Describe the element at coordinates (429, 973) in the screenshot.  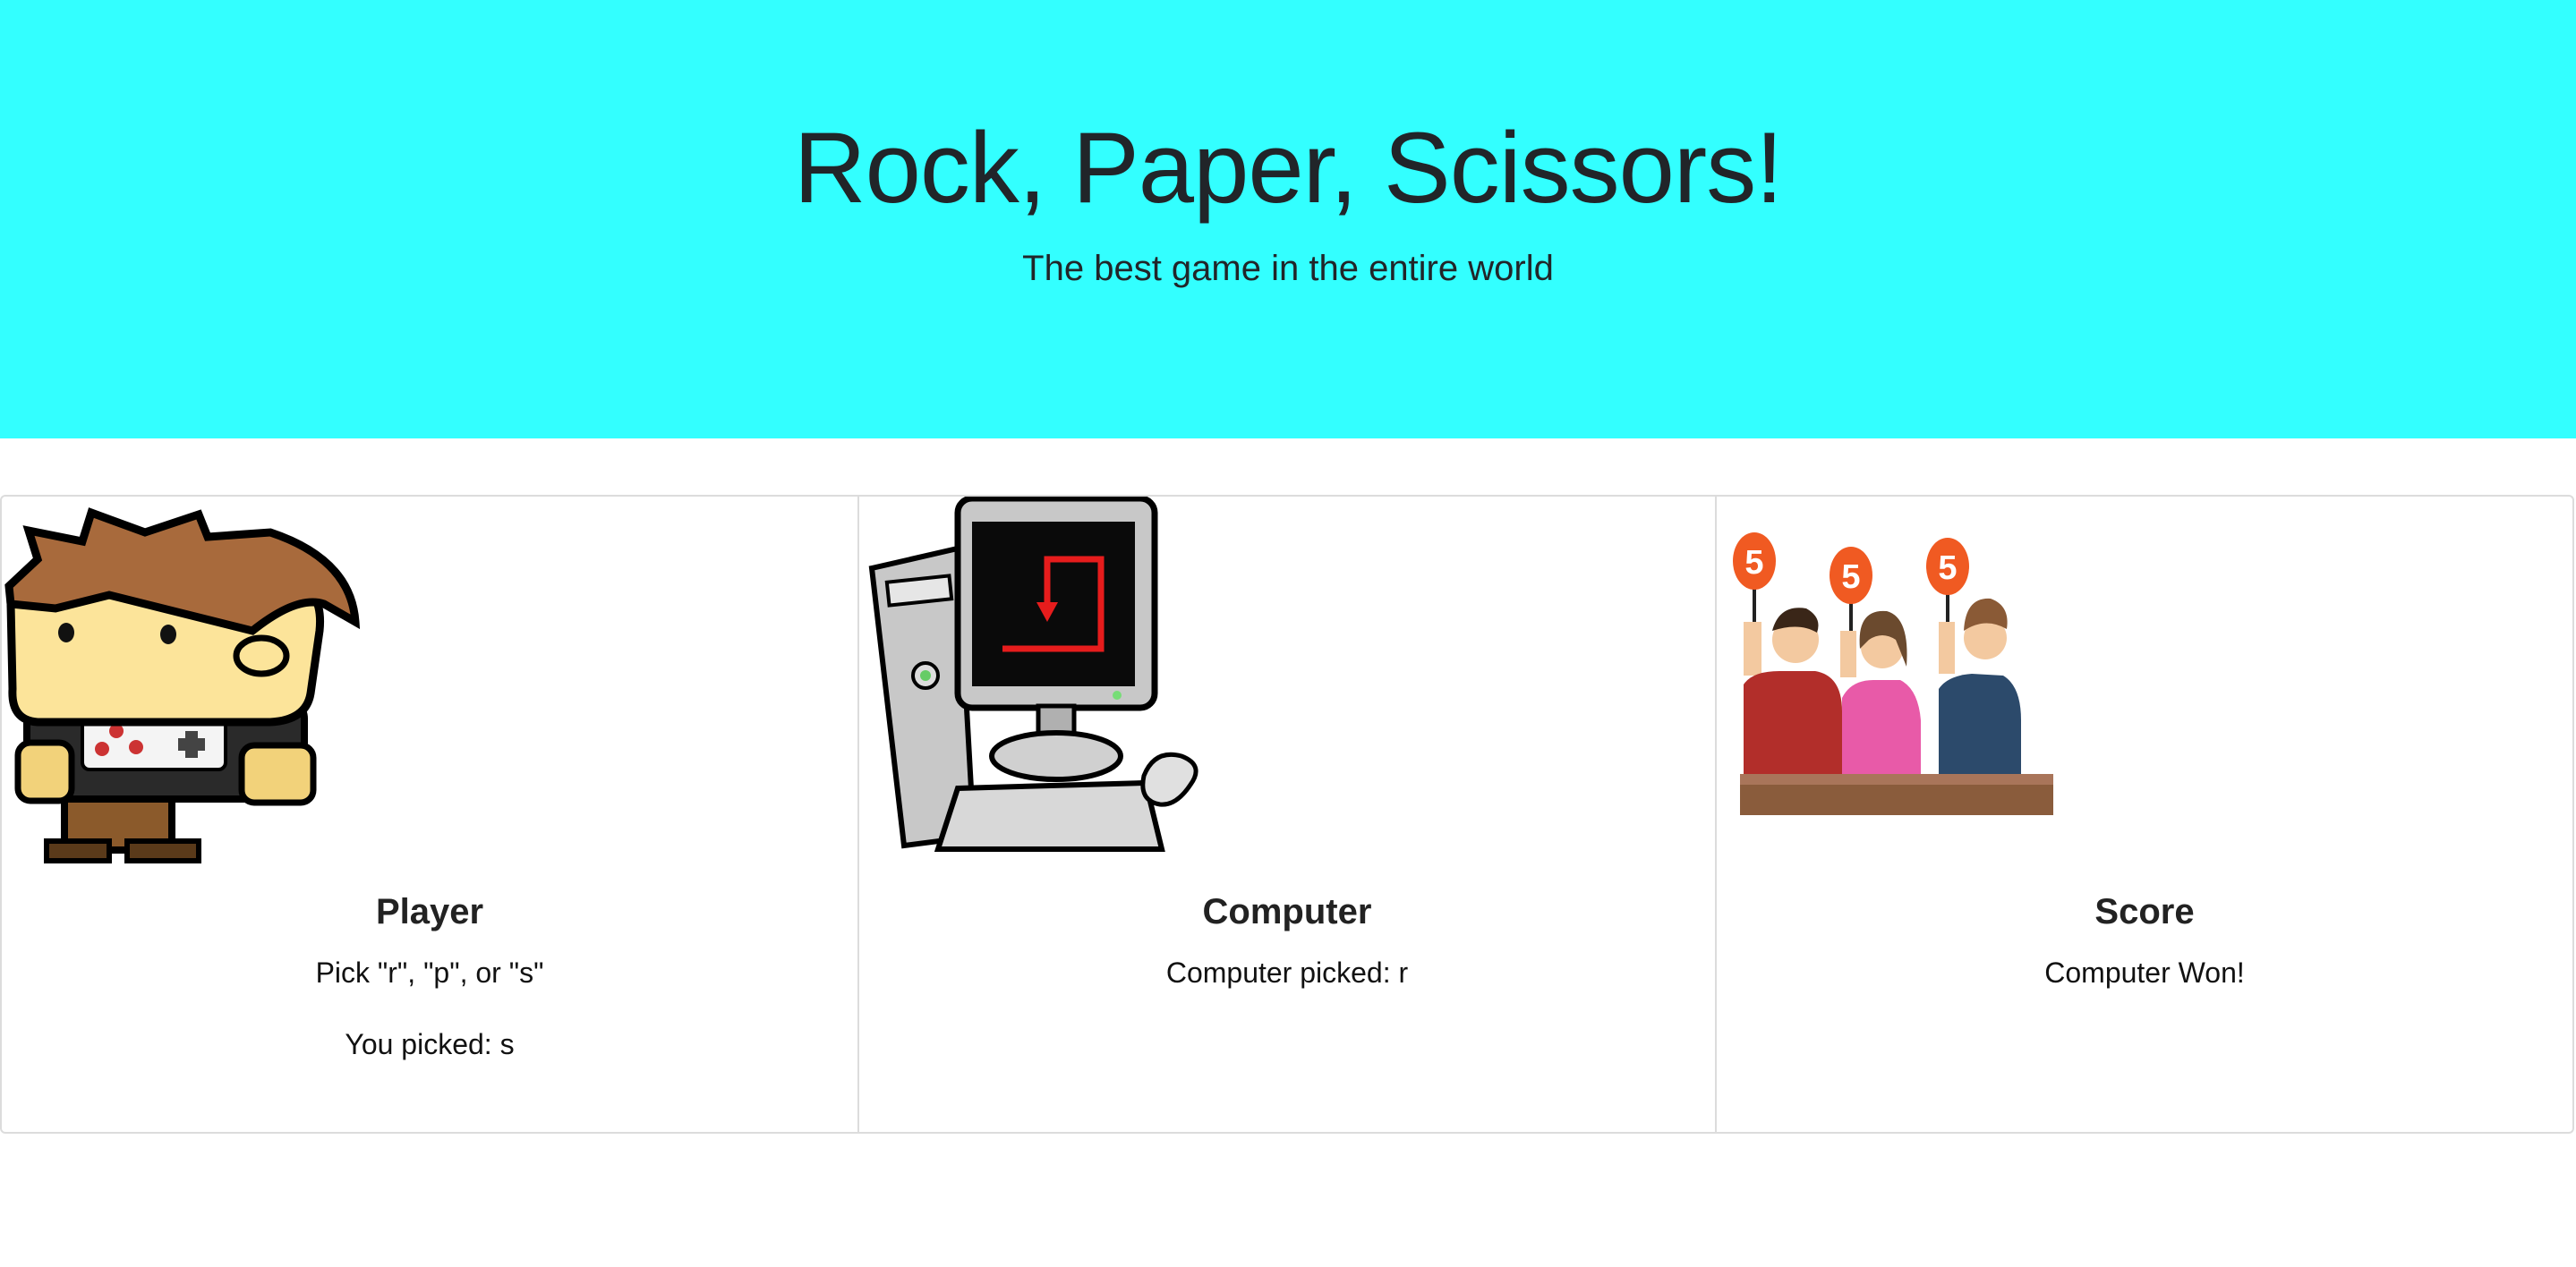
I see `player-instruction: Pick "r", "p", or "s"` at that location.